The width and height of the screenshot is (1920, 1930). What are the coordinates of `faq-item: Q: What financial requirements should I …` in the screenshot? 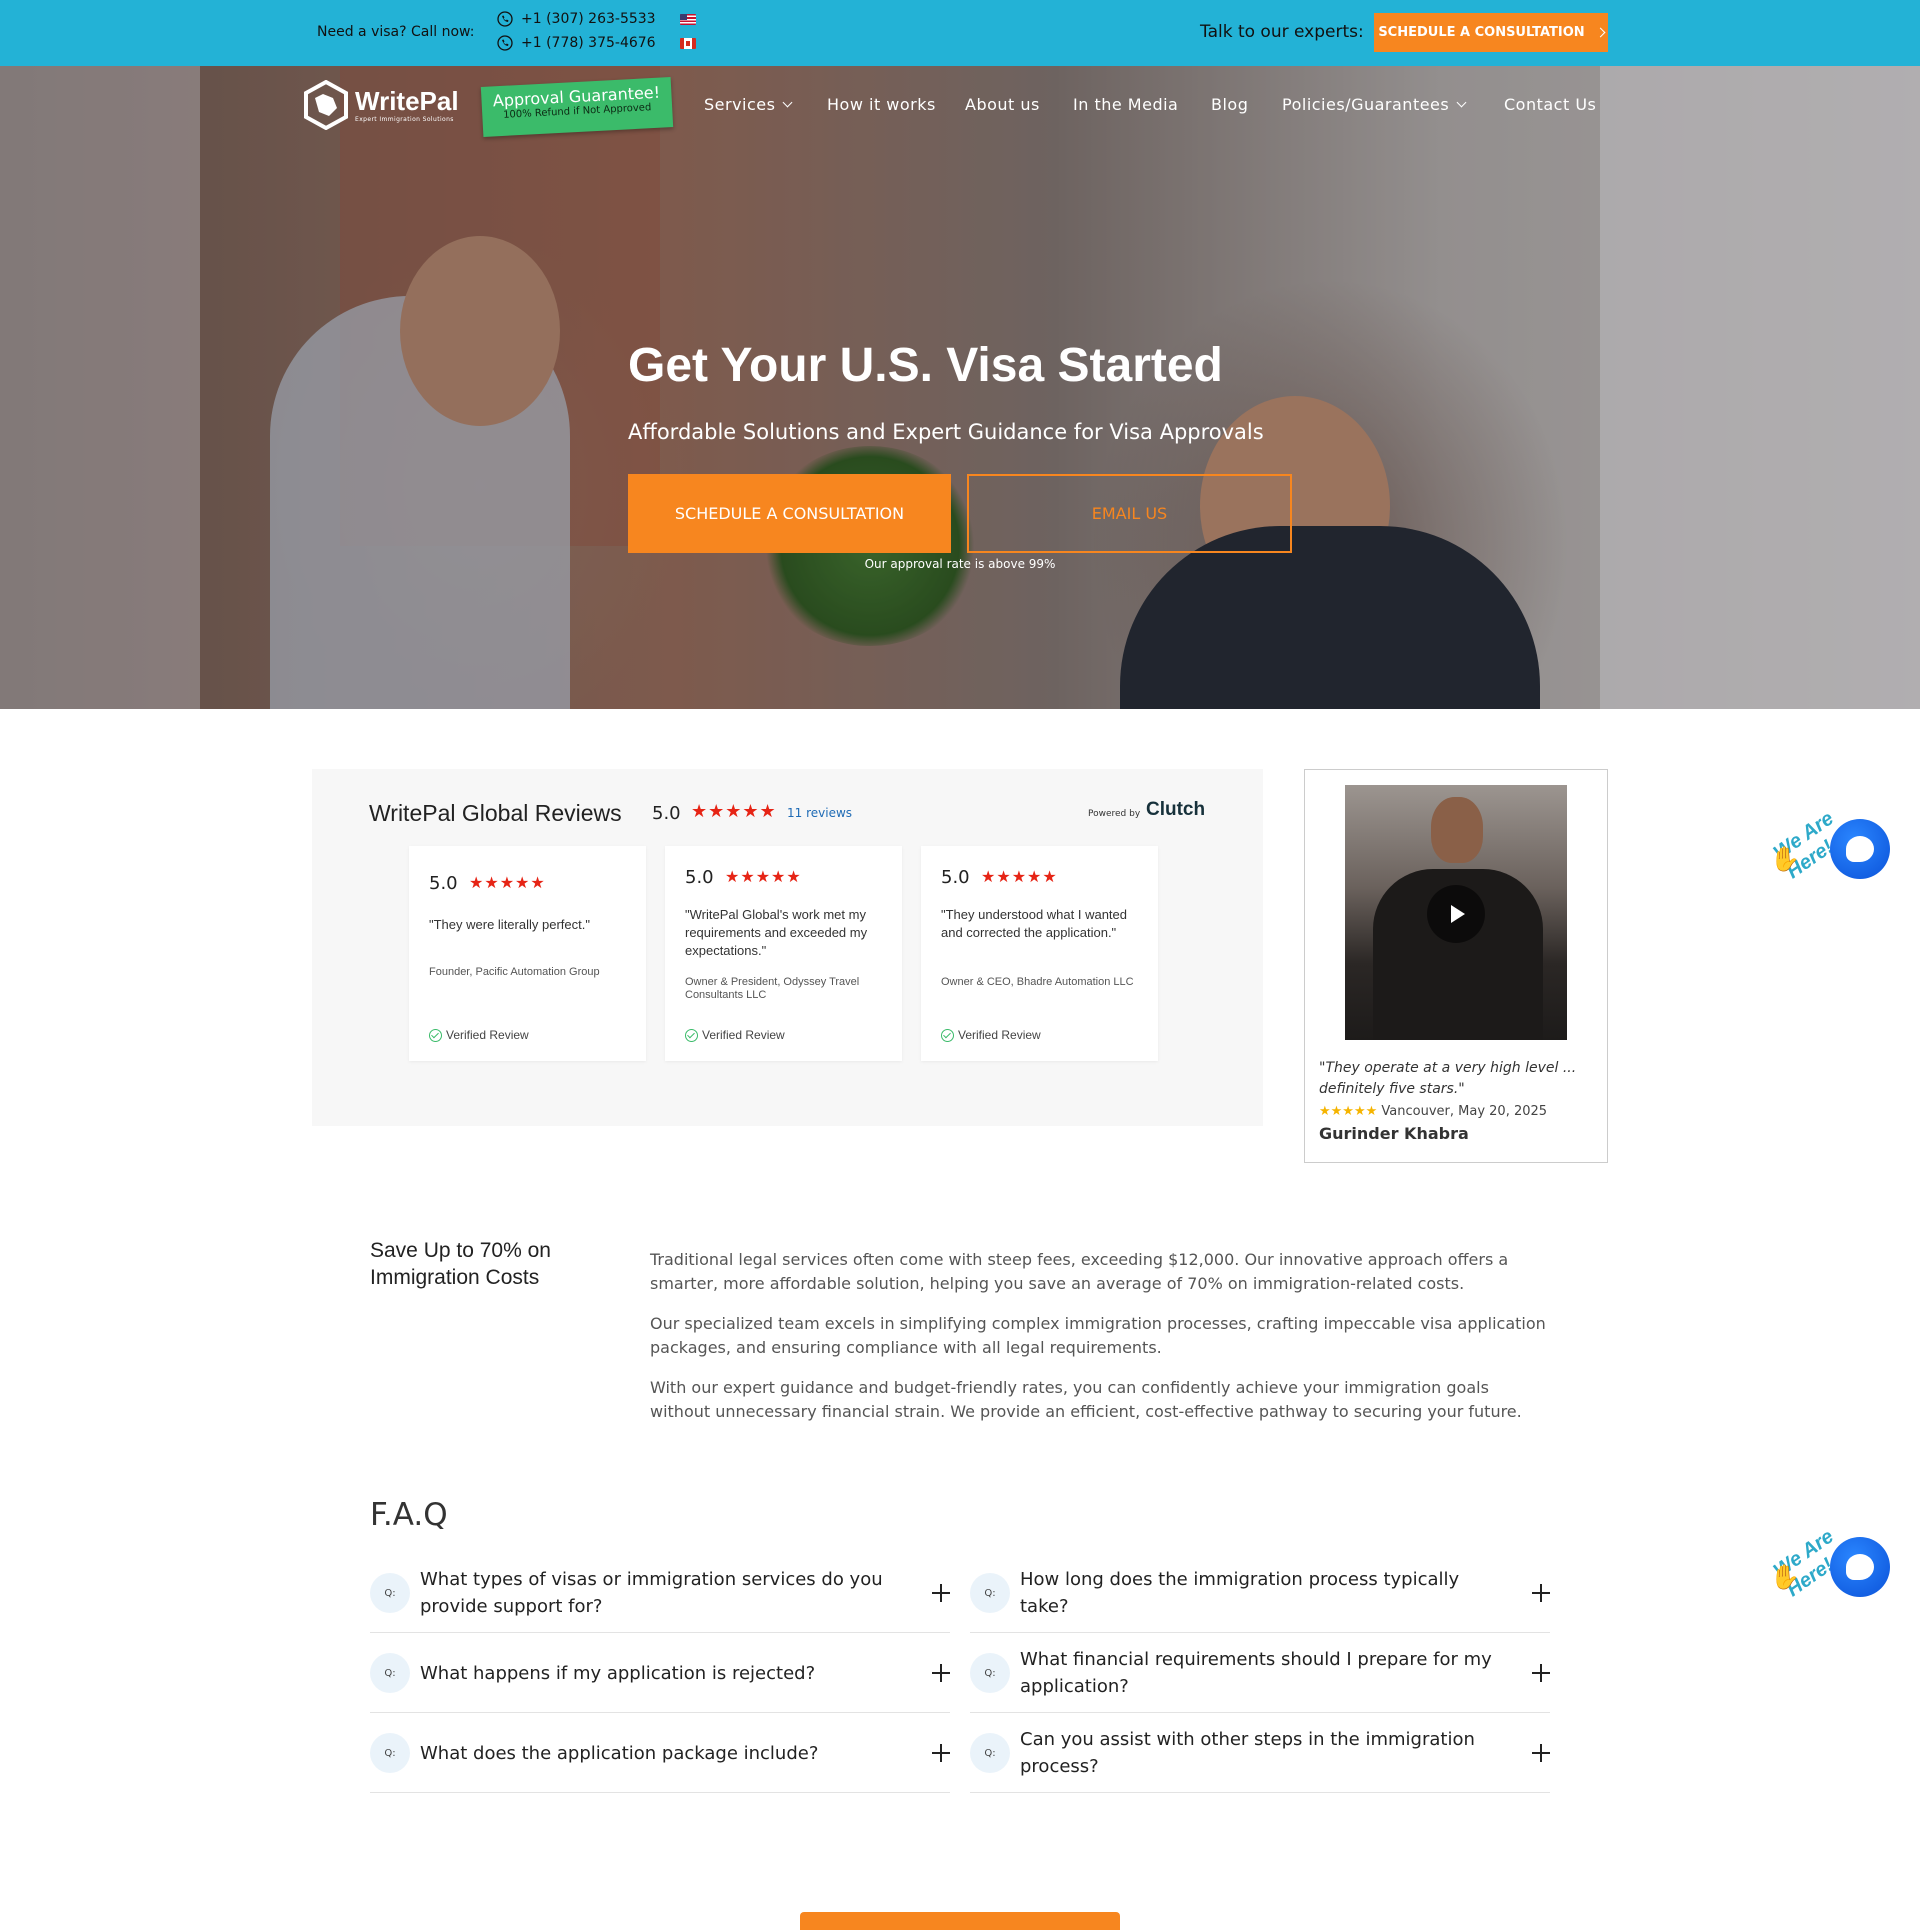 It's located at (1260, 1673).